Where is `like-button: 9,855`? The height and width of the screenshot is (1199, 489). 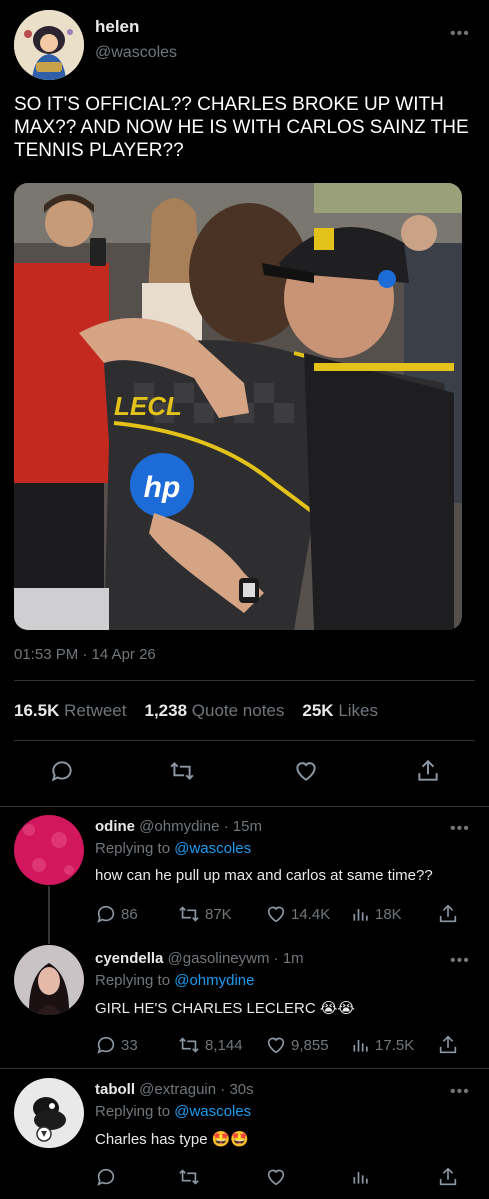
like-button: 9,855 is located at coordinates (297, 1045).